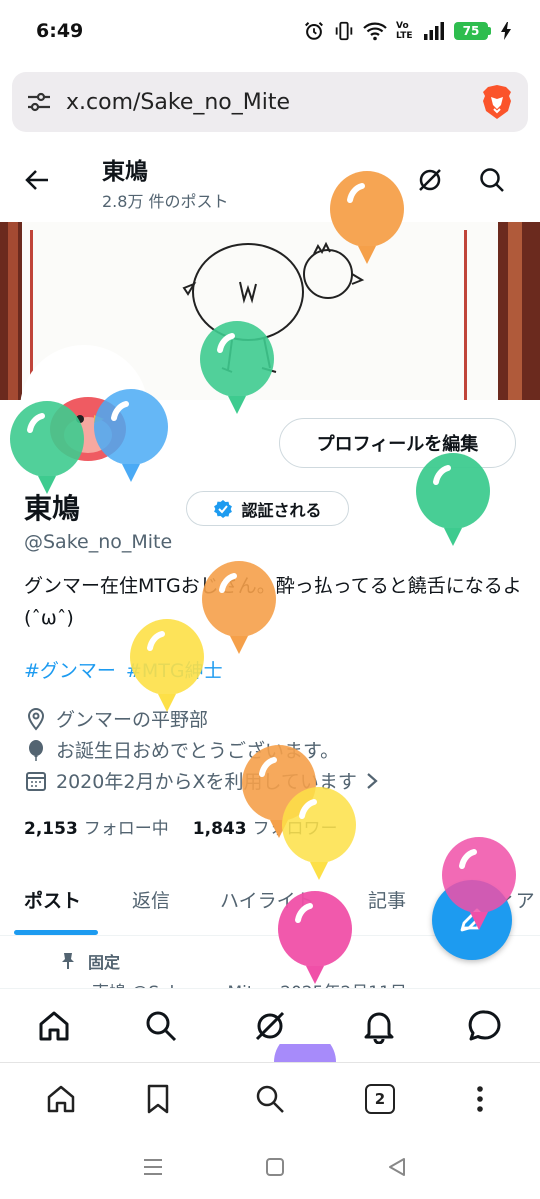  I want to click on pinned-label: 固定, so click(90, 961).